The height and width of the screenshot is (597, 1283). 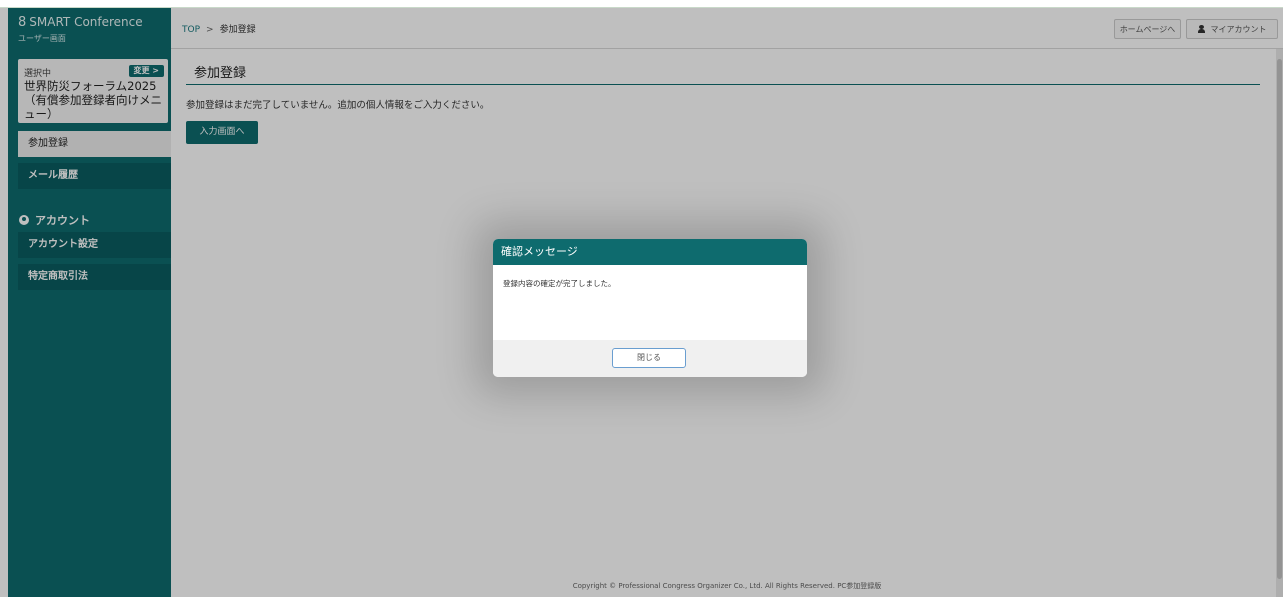 What do you see at coordinates (559, 283) in the screenshot?
I see `dialog-message: 登録内容の確定が完了しました。` at bounding box center [559, 283].